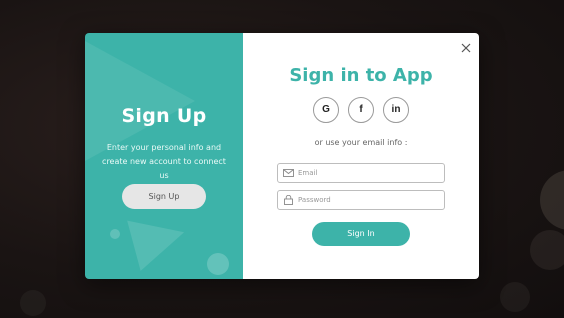 The width and height of the screenshot is (564, 318). I want to click on facebook-login-button: f, so click(361, 110).